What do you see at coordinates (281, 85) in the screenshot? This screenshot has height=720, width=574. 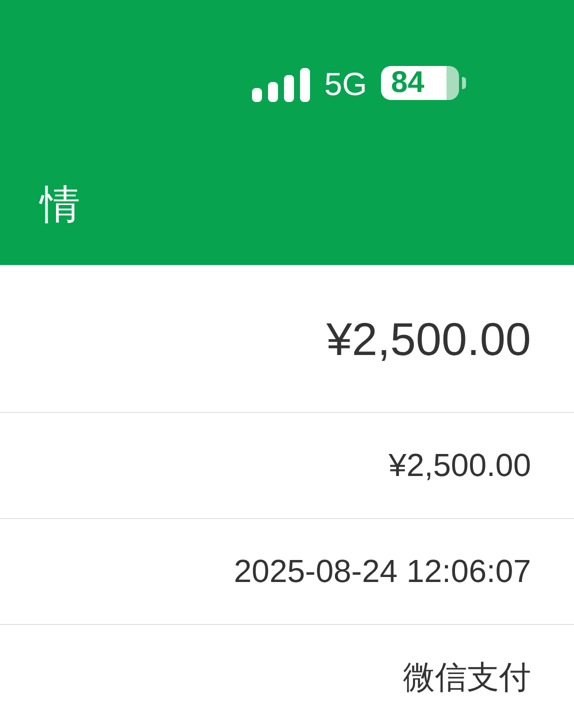 I see `signal-icon` at bounding box center [281, 85].